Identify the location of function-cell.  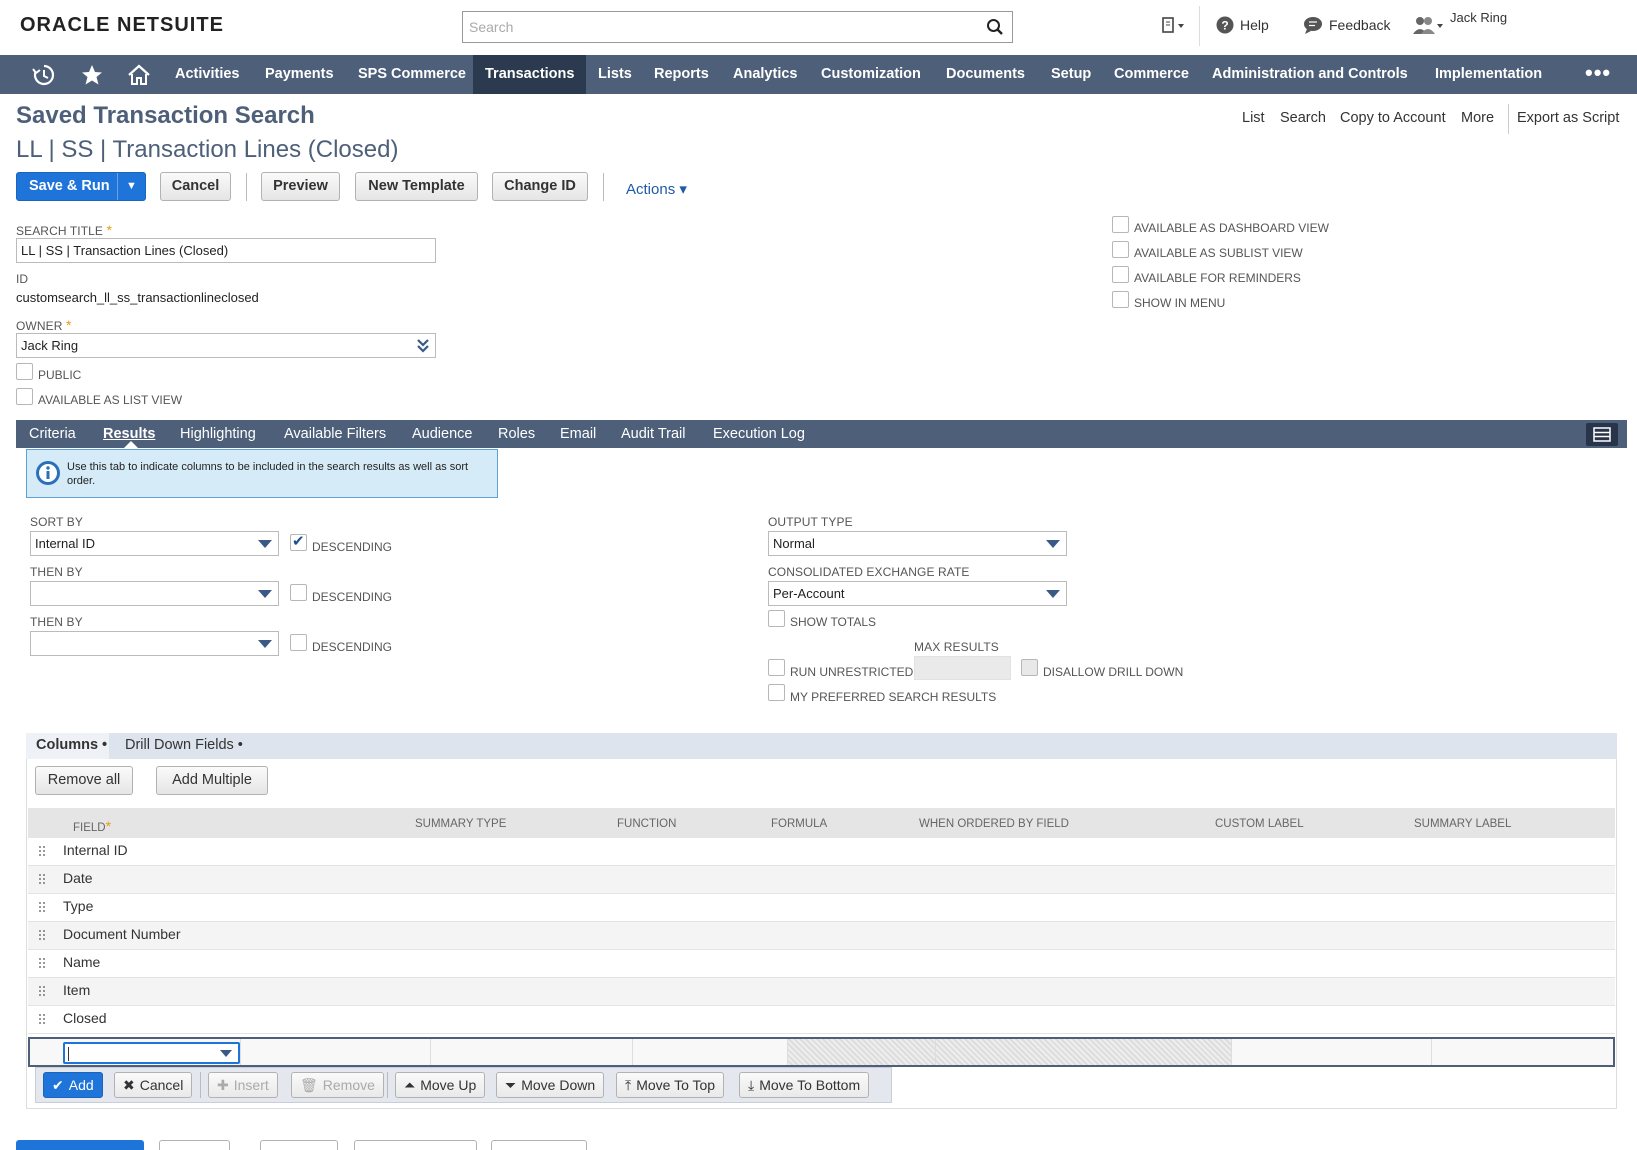
(531, 1052).